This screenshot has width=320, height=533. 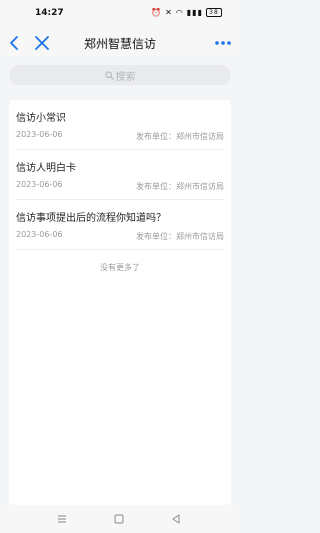 I want to click on mute-icon: ✕, so click(x=169, y=12).